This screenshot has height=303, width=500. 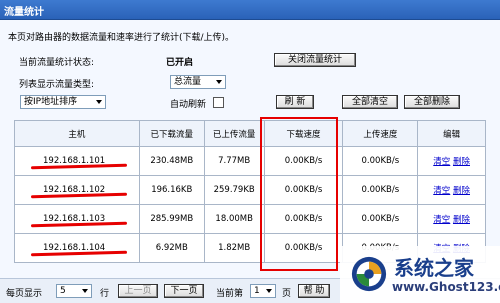 I want to click on per-page-label: 每页显示, so click(x=24, y=294).